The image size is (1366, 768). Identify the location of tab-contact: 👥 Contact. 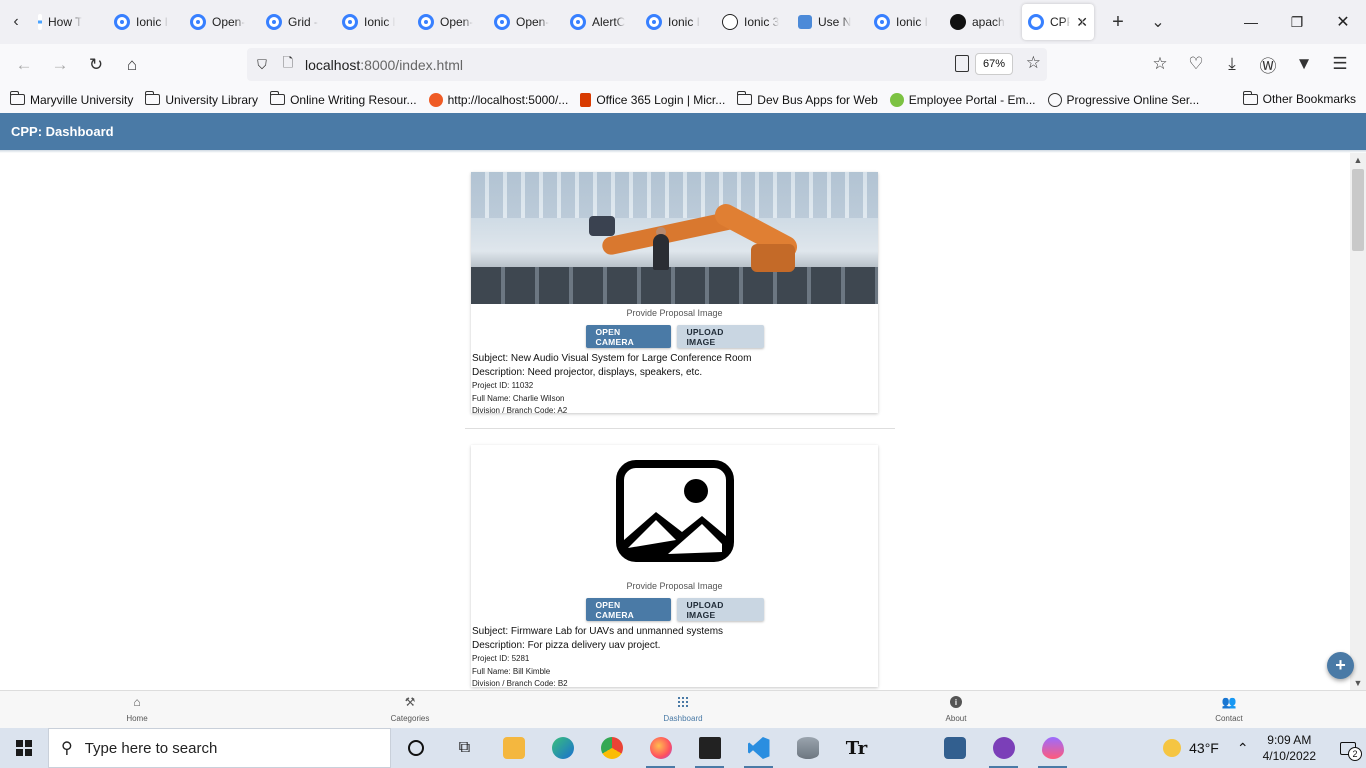
(1229, 709).